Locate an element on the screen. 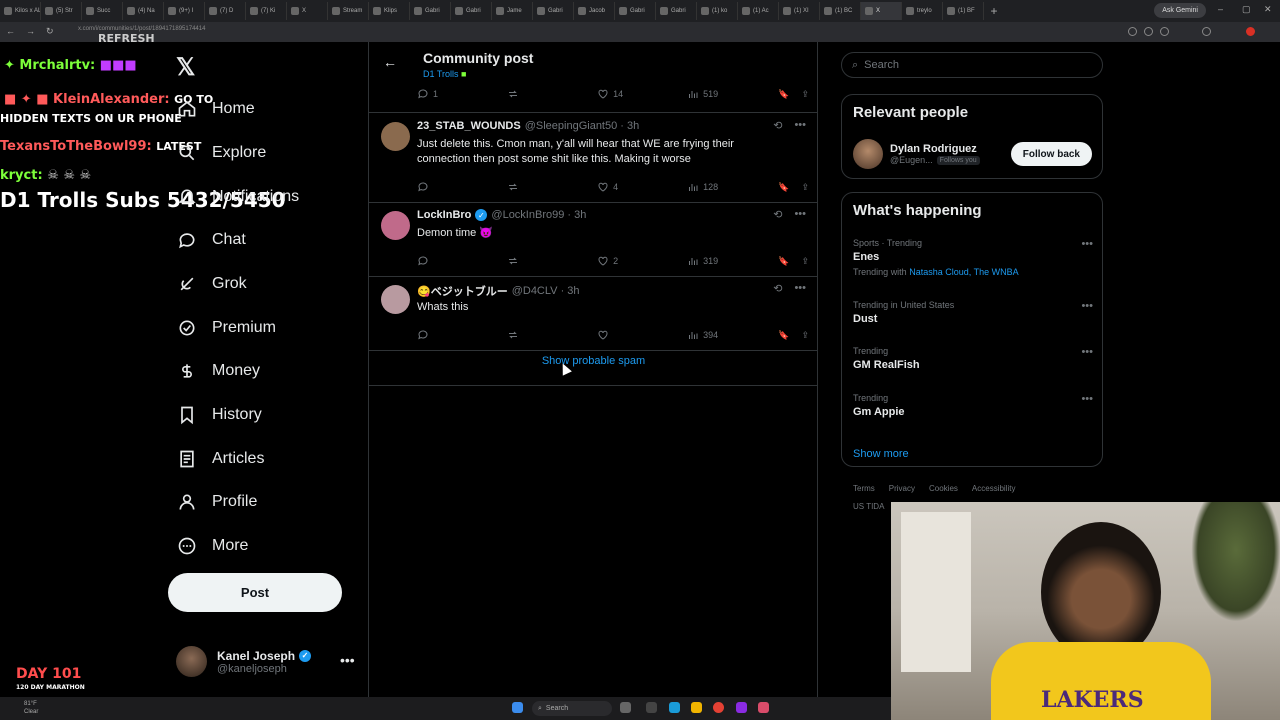 Image resolution: width=1280 pixels, height=720 pixels. show-more-link: Show more is located at coordinates (881, 454).